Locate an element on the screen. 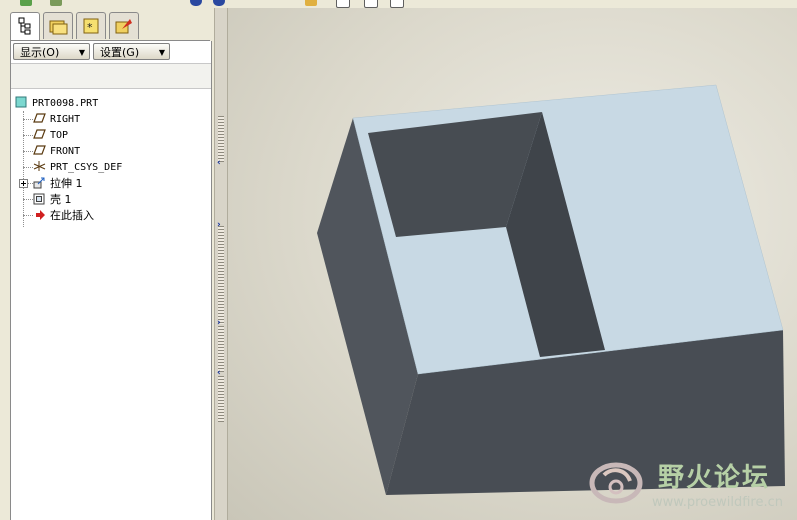 This screenshot has width=797, height=520. tab-favorites: * is located at coordinates (91, 25).